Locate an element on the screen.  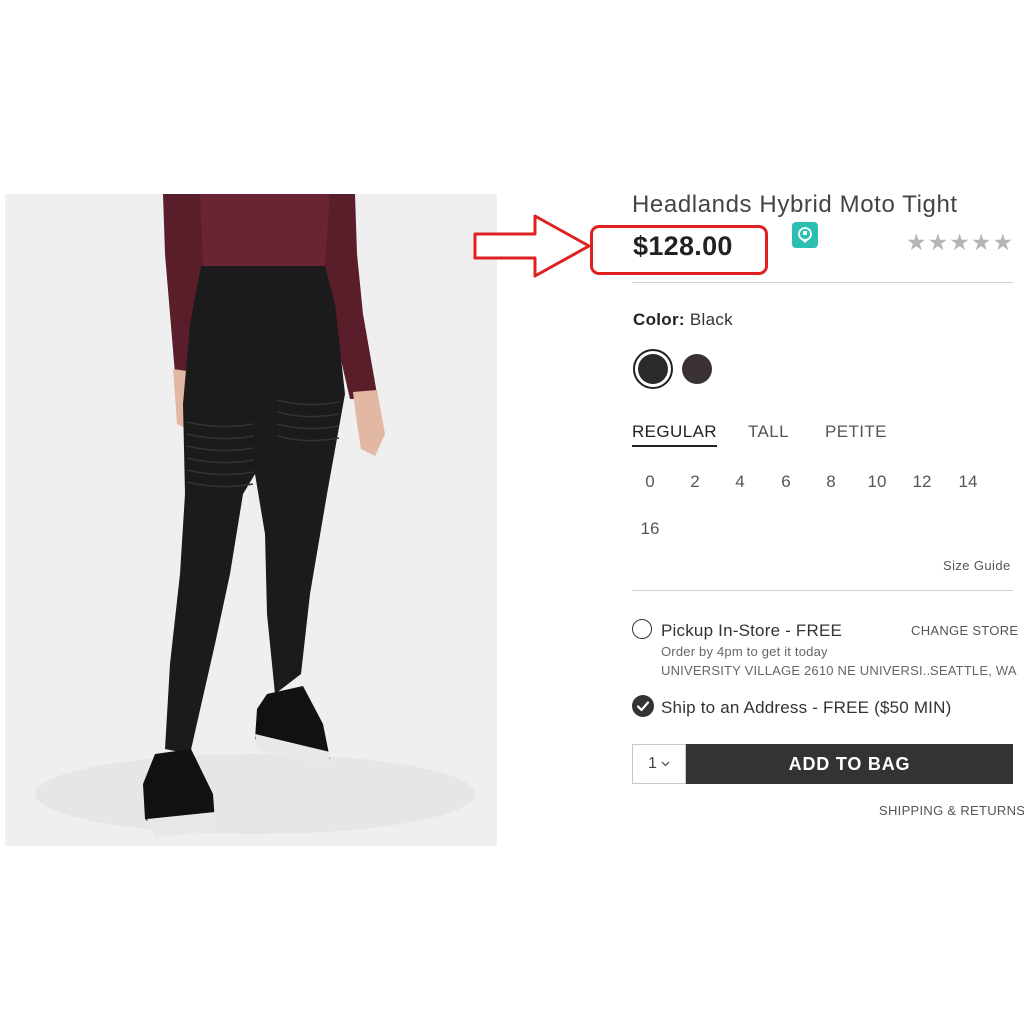
size-option: 10 is located at coordinates (877, 482).